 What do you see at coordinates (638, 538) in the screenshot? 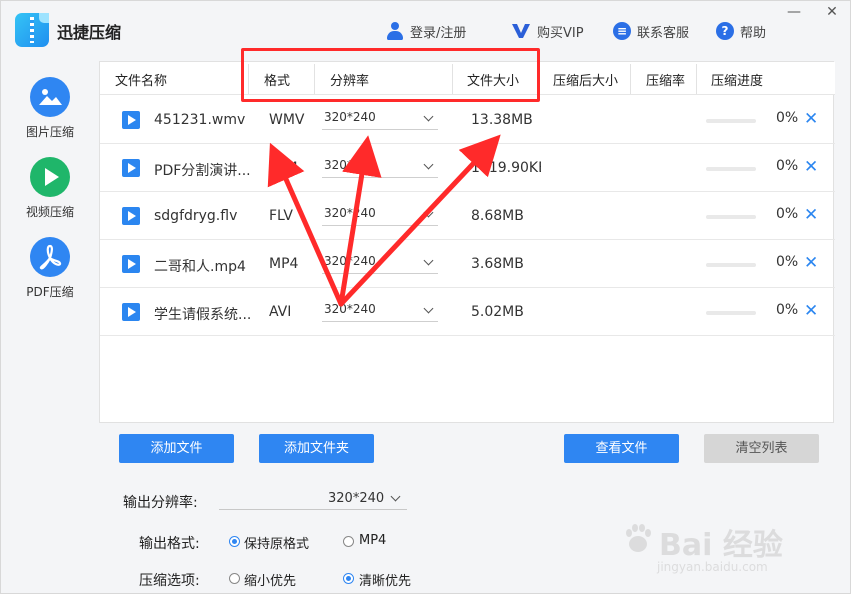
I see `paw-icon` at bounding box center [638, 538].